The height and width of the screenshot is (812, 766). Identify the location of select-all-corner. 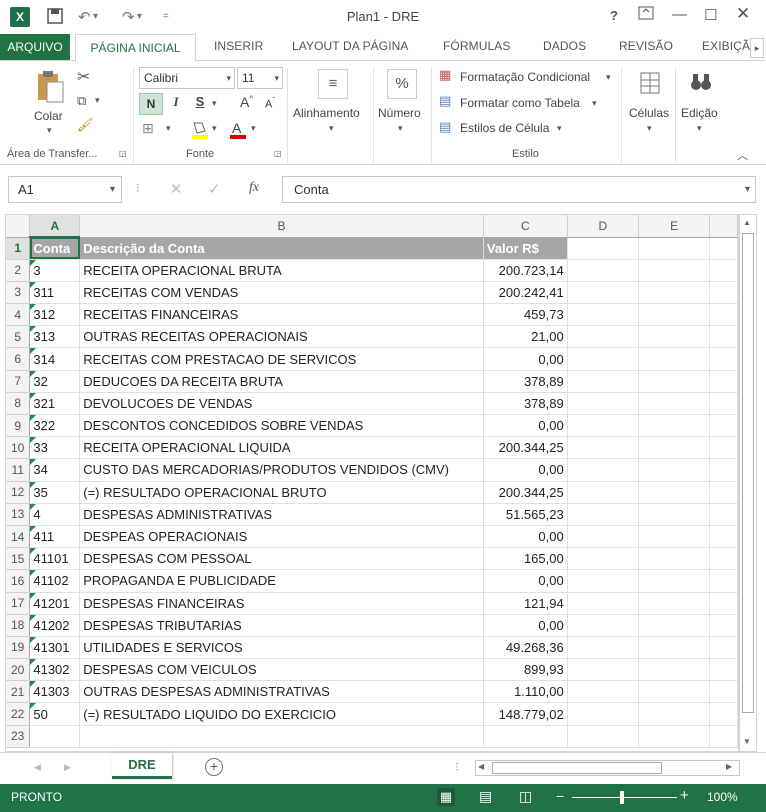
(18, 226).